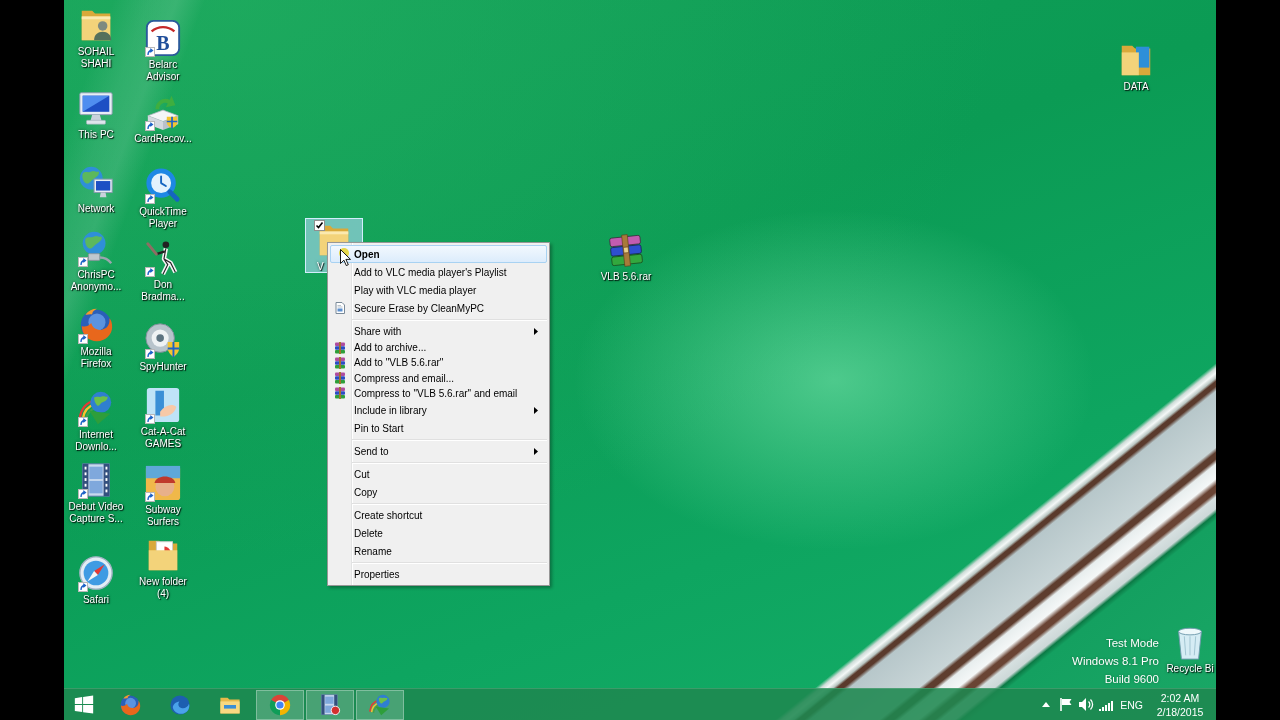  Describe the element at coordinates (96, 600) in the screenshot. I see `icon-label: Safari` at that location.